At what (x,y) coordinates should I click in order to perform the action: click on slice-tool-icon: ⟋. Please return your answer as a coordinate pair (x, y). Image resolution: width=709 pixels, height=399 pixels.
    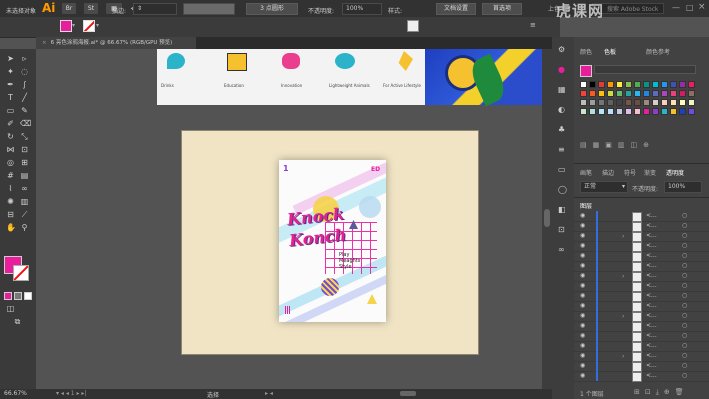
    Looking at the image, I should click on (24, 214).